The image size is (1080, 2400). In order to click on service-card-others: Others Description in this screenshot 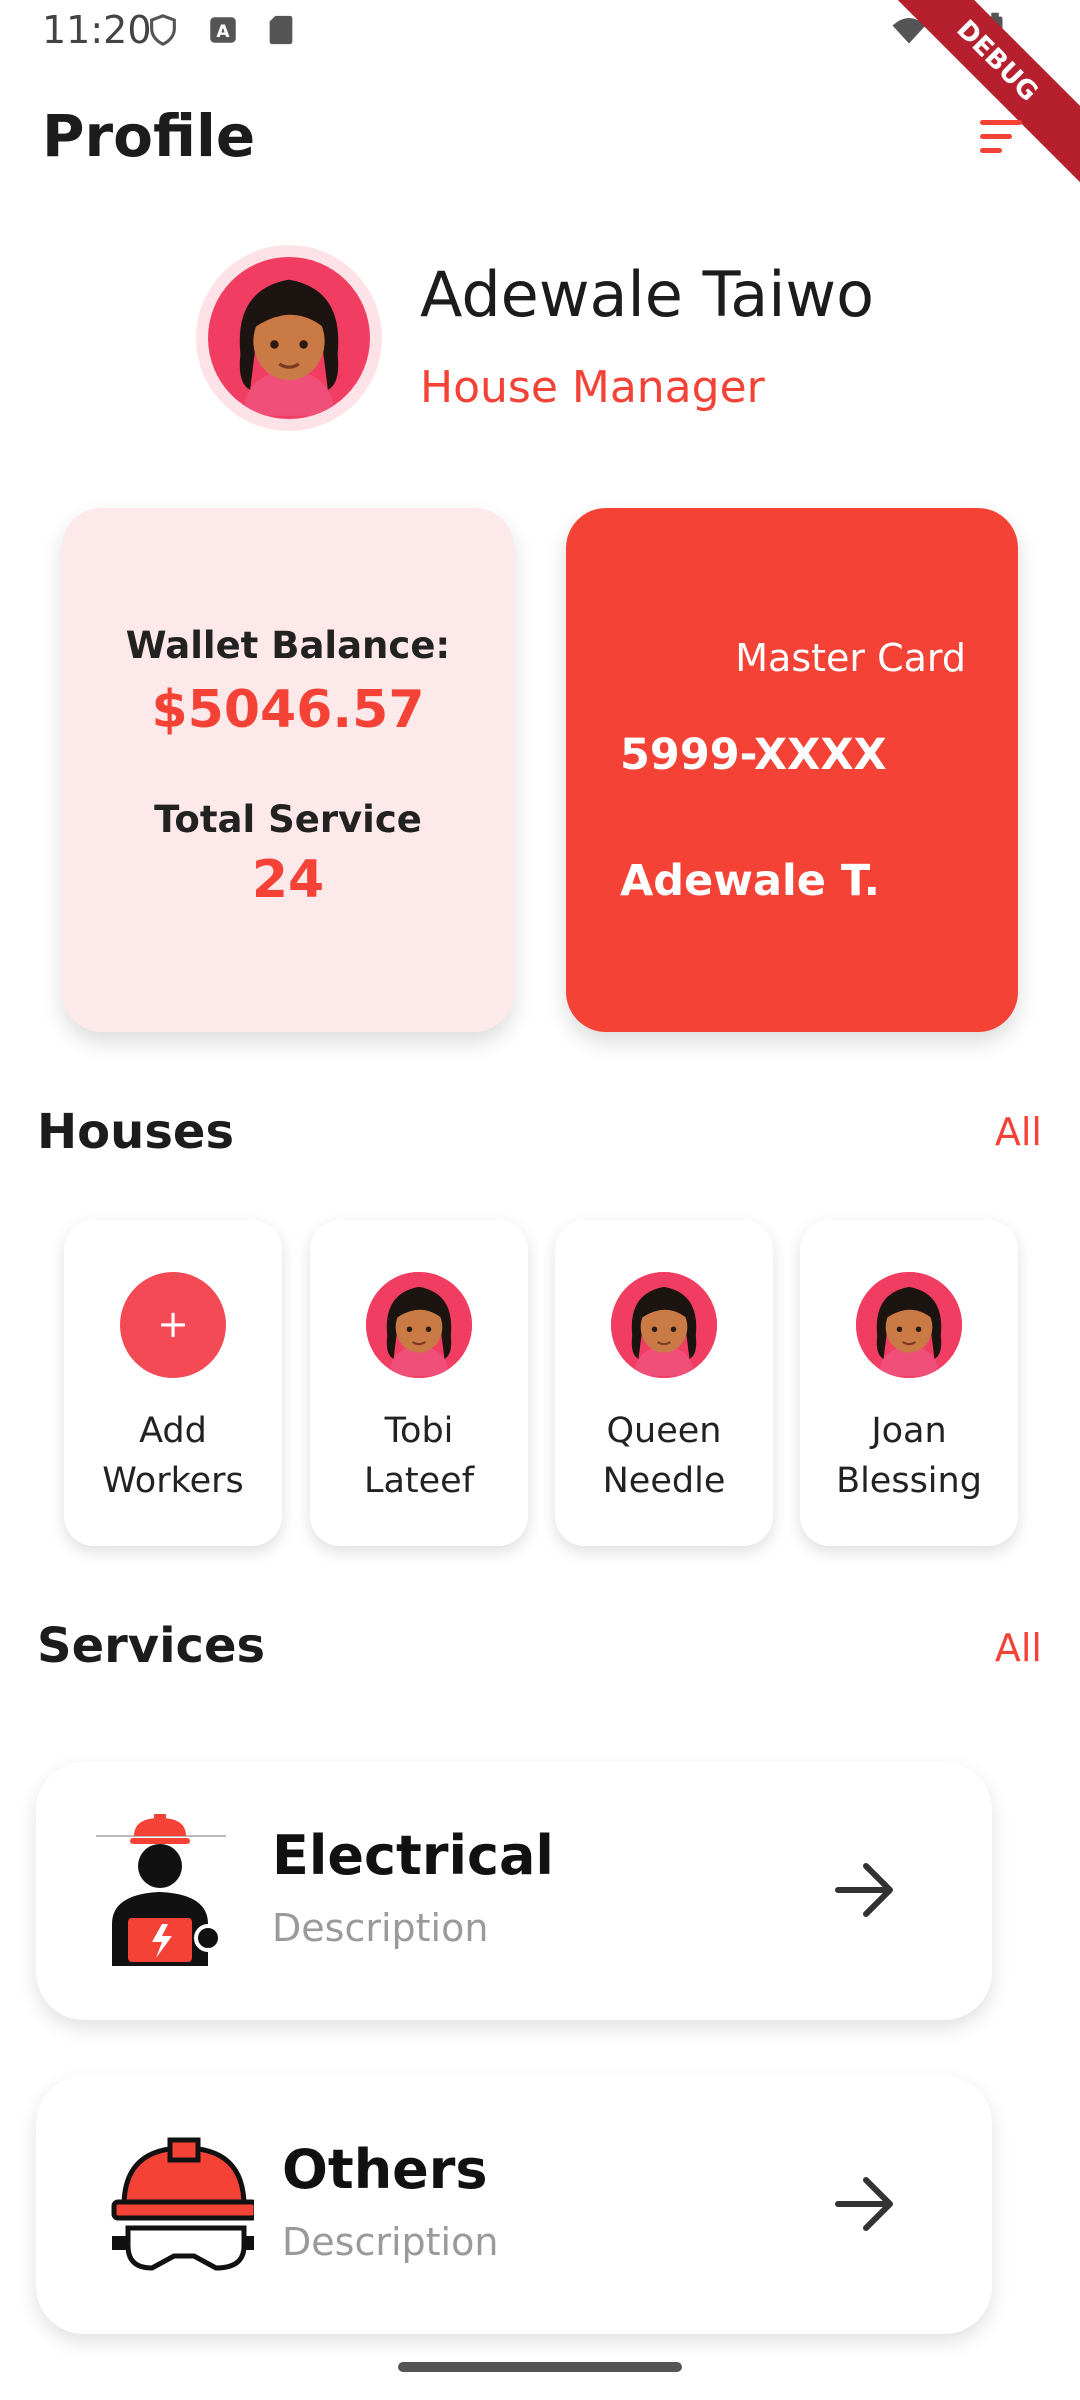, I will do `click(514, 2205)`.